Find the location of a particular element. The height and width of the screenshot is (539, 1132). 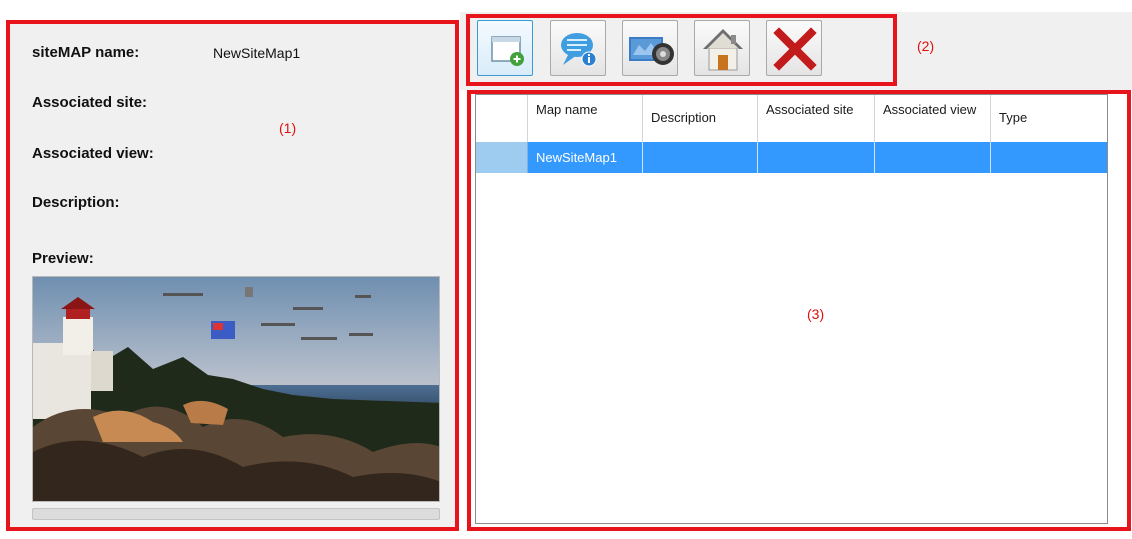

callout-label-panel: (1) is located at coordinates (288, 128).